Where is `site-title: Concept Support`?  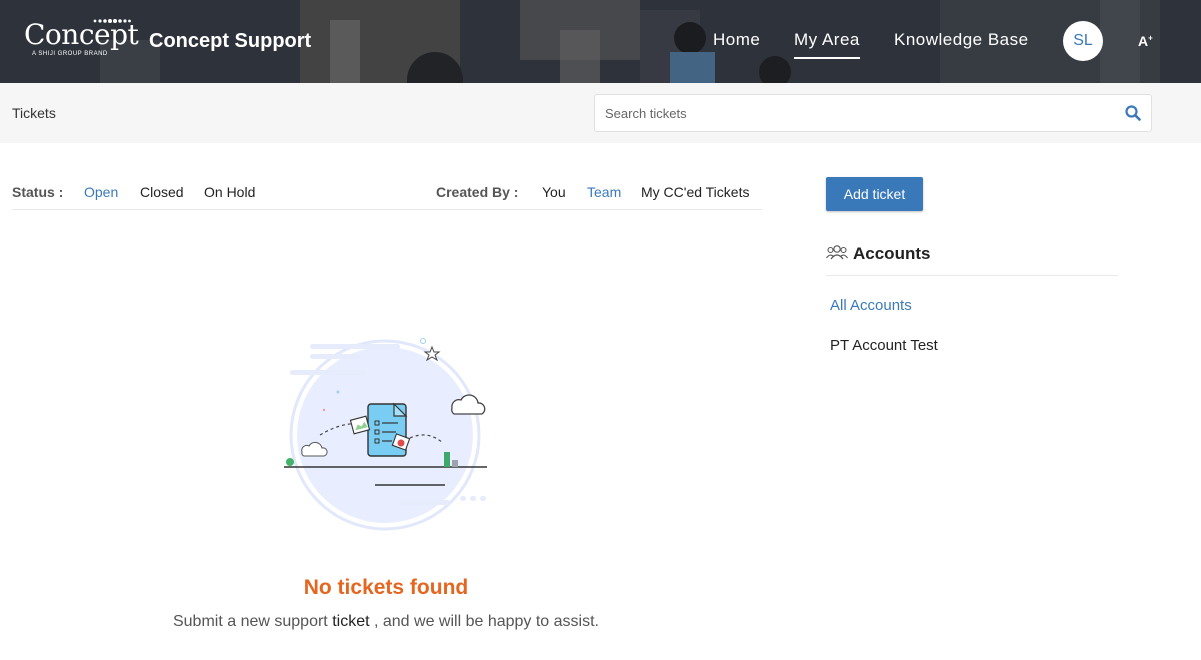
site-title: Concept Support is located at coordinates (230, 41).